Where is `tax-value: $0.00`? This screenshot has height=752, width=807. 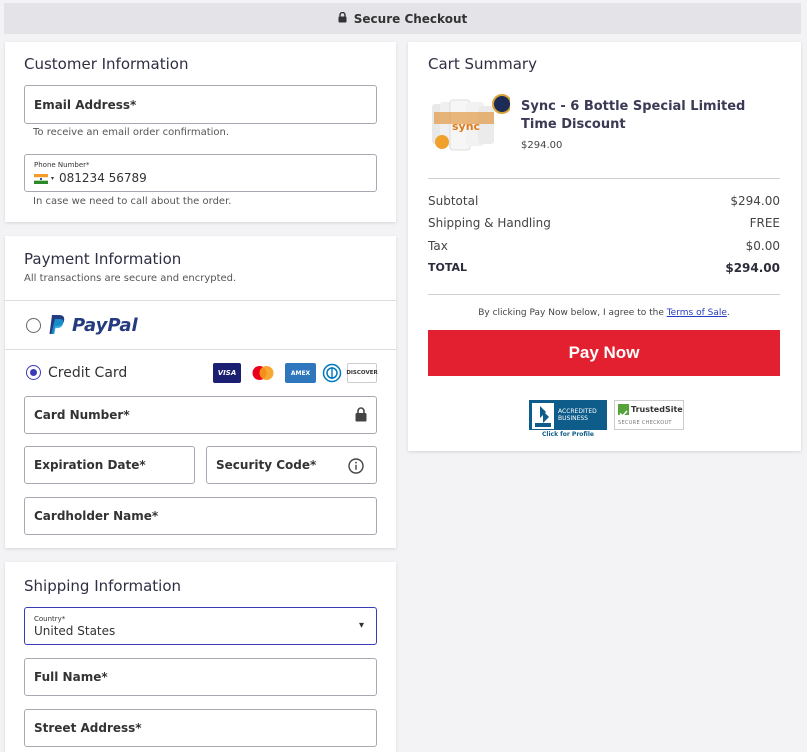
tax-value: $0.00 is located at coordinates (762, 246).